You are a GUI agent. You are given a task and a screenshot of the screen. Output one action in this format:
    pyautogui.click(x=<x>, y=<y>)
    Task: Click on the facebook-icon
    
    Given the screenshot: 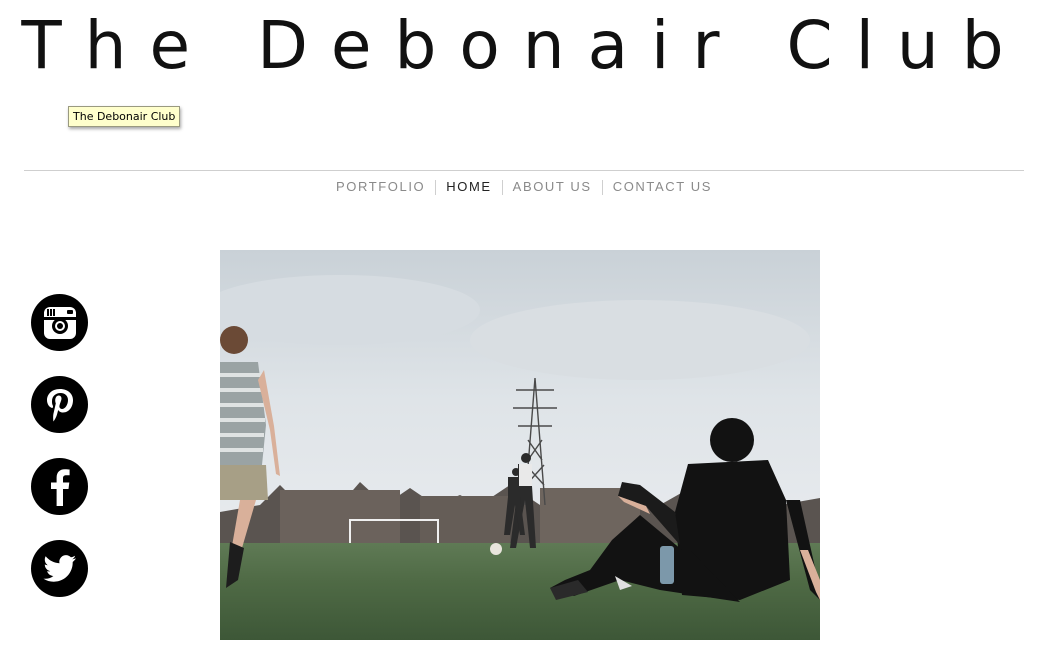 What is the action you would take?
    pyautogui.click(x=60, y=487)
    